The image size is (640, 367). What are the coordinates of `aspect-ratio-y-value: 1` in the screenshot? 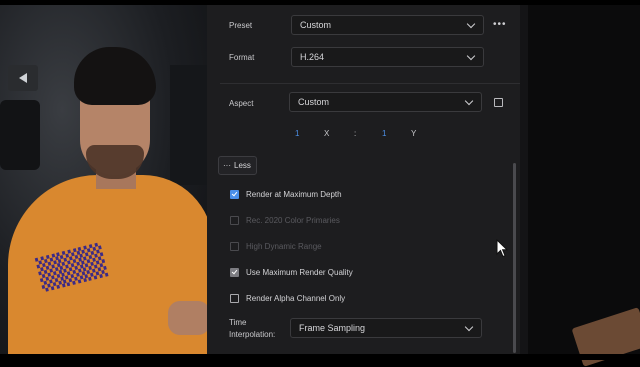 It's located at (384, 133).